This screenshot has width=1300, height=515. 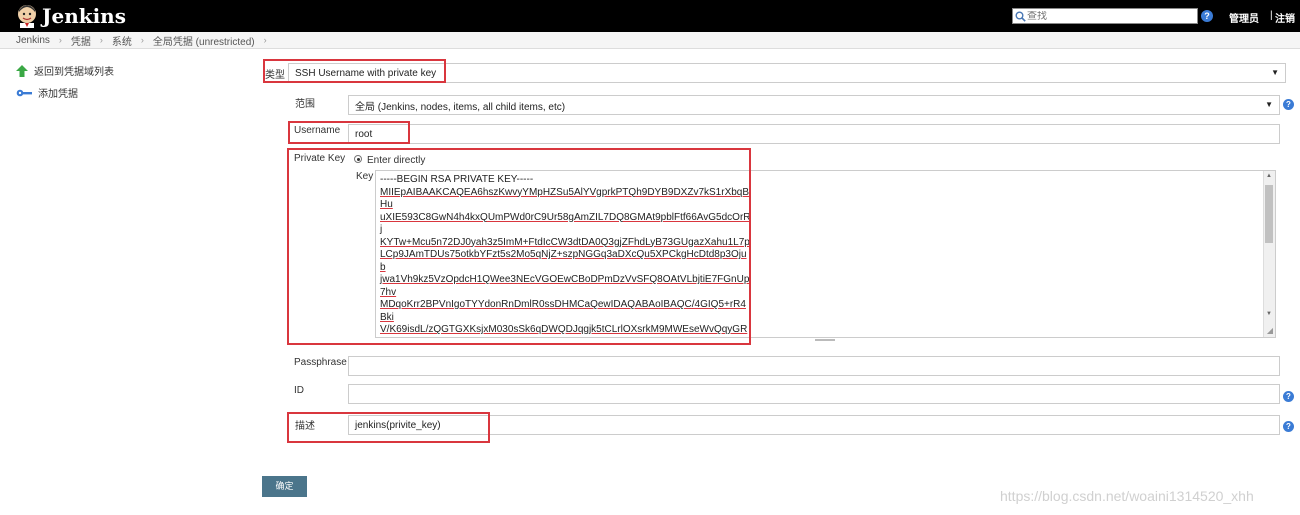 What do you see at coordinates (1269, 176) in the screenshot?
I see `scroll-up-icon: ▲` at bounding box center [1269, 176].